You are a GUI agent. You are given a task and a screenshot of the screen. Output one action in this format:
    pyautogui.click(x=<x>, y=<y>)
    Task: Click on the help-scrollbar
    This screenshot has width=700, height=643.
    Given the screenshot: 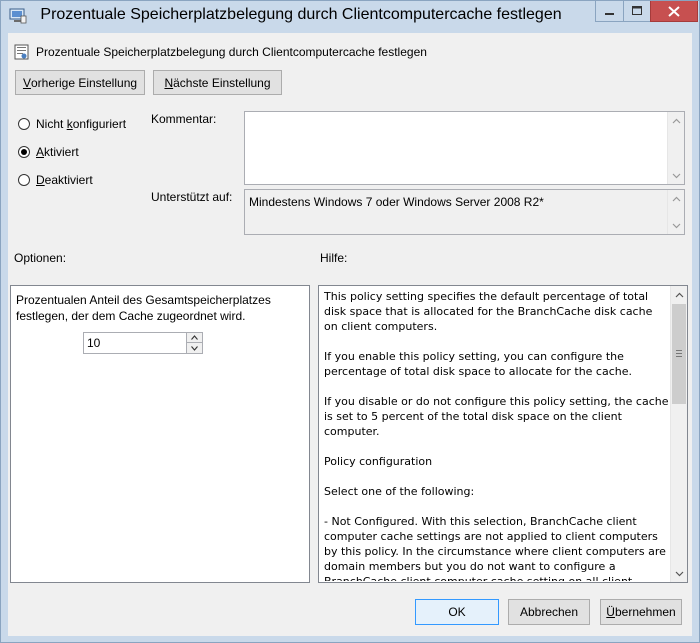 What is the action you would take?
    pyautogui.click(x=678, y=434)
    